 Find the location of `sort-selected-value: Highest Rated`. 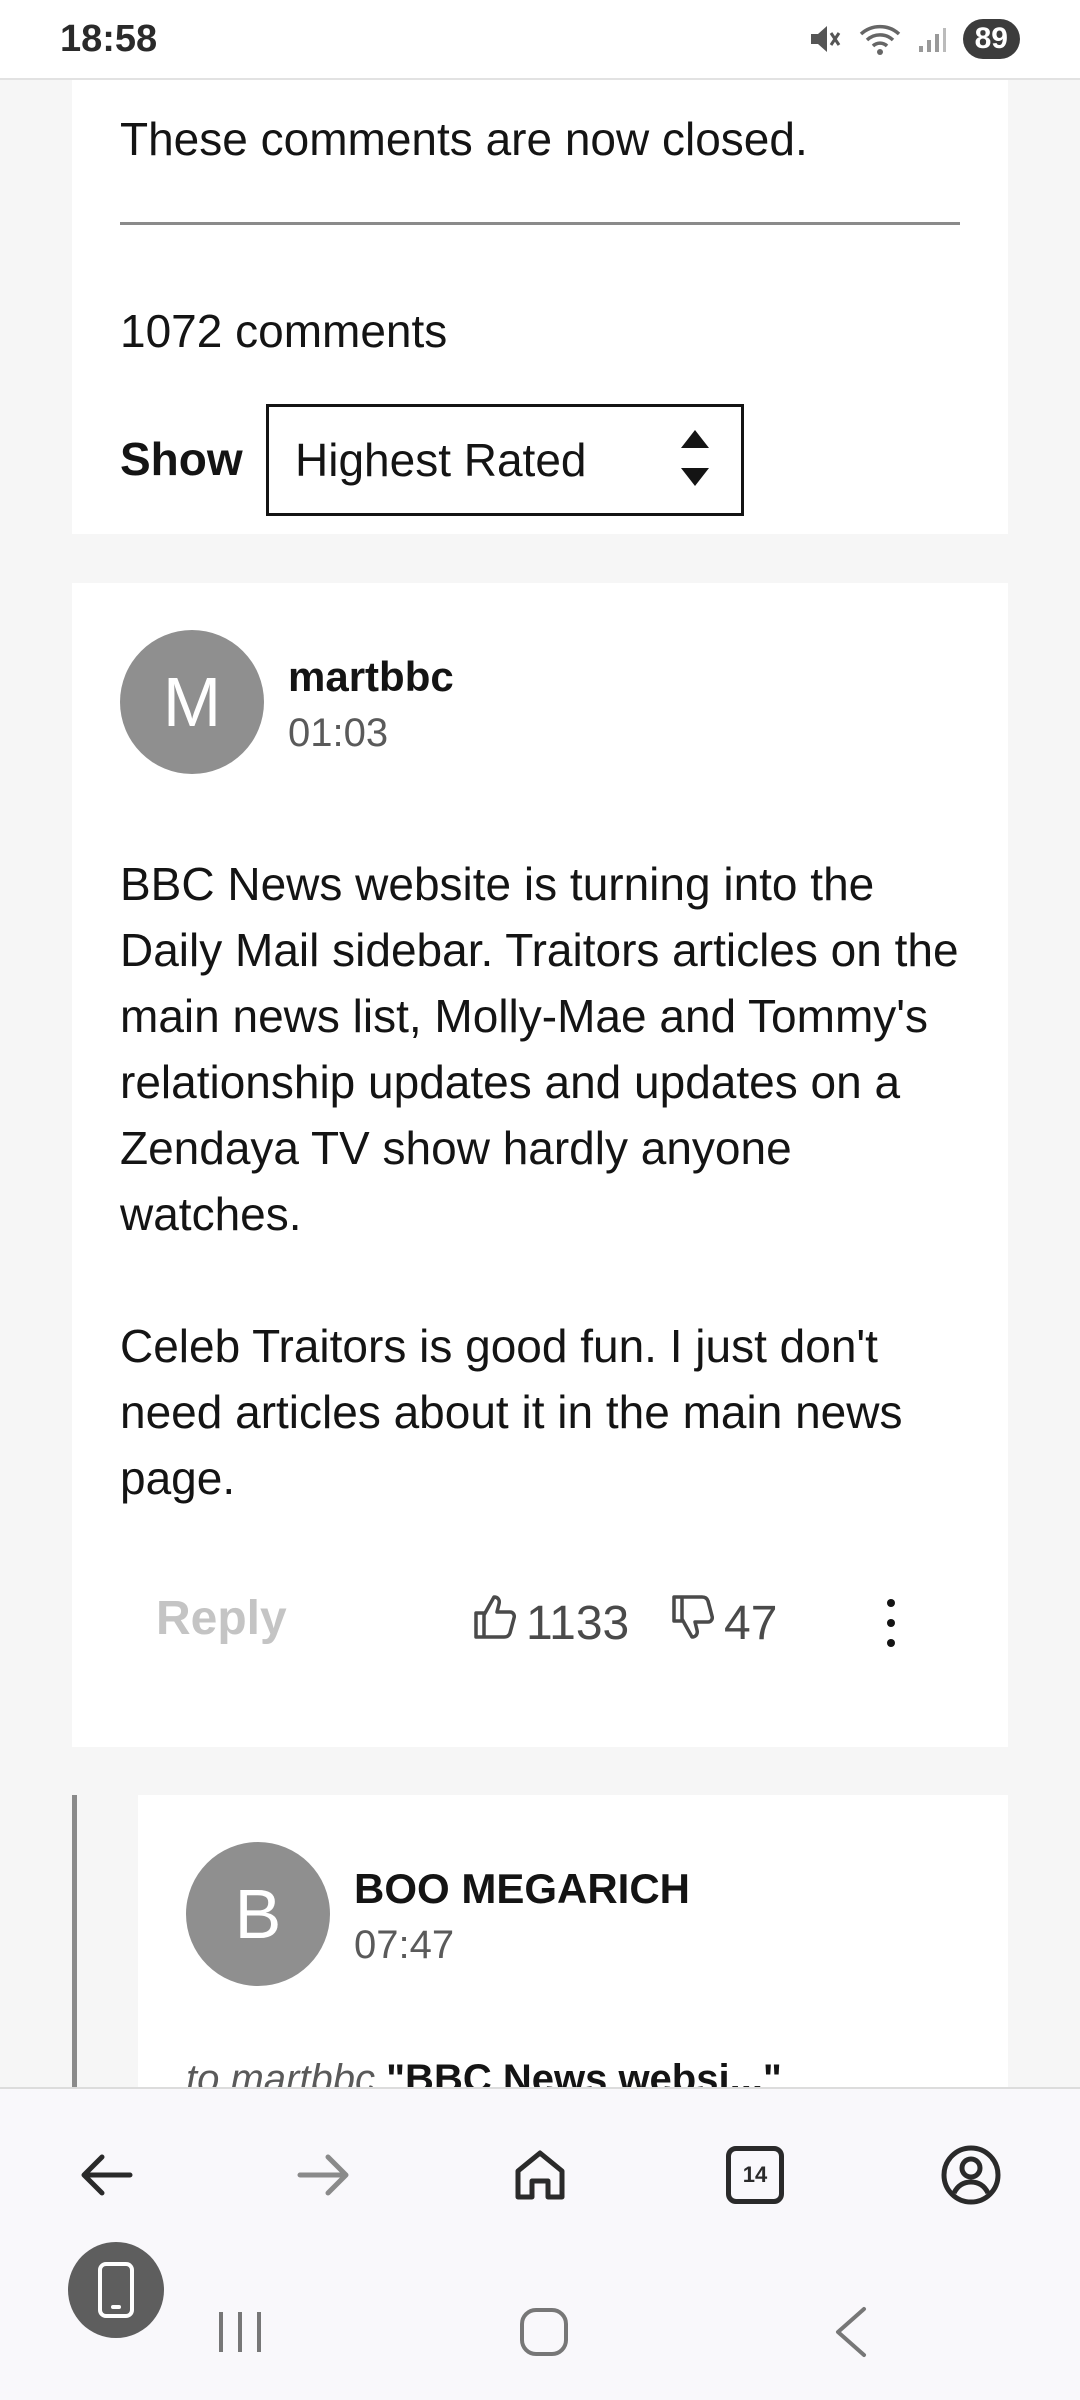

sort-selected-value: Highest Rated is located at coordinates (441, 460).